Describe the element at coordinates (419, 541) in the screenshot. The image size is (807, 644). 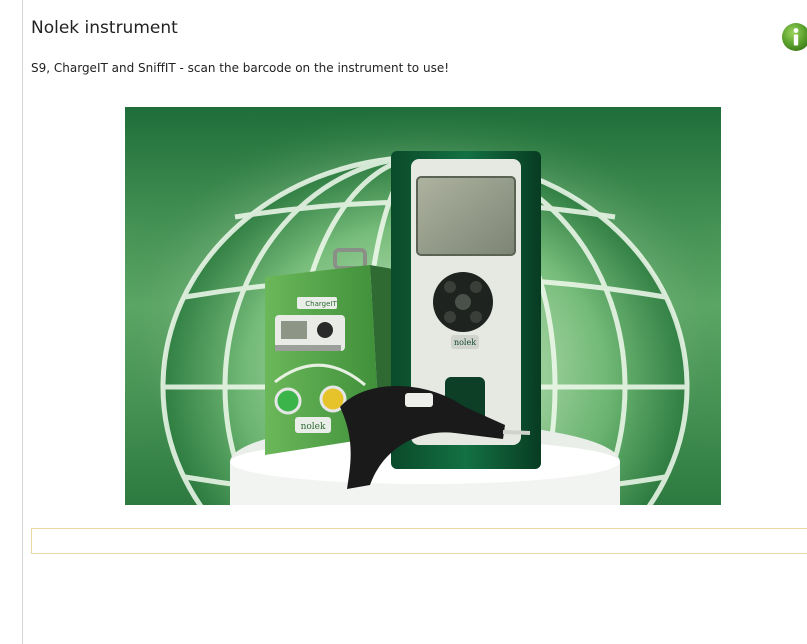
I see `barcode-input` at that location.